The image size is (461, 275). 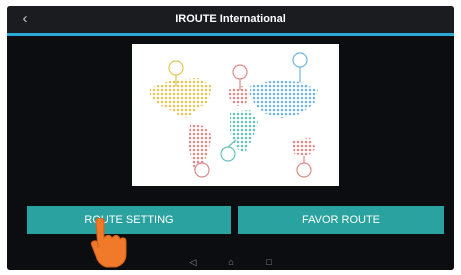 What do you see at coordinates (244, 132) in the screenshot?
I see `africa-region` at bounding box center [244, 132].